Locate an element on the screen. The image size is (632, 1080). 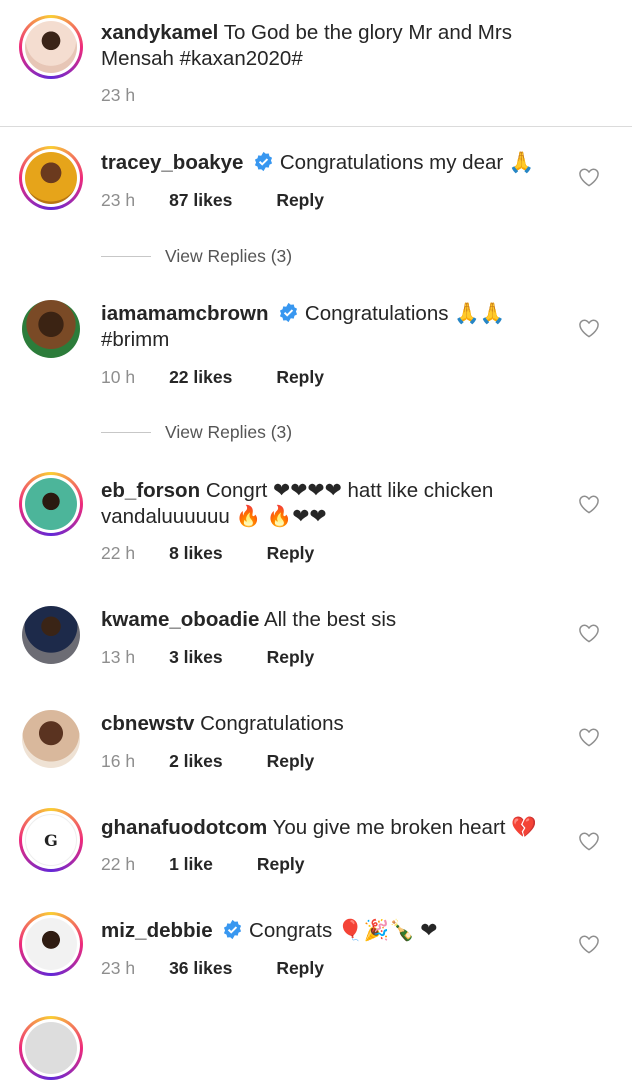
caption-username: xandykamel is located at coordinates (159, 32).